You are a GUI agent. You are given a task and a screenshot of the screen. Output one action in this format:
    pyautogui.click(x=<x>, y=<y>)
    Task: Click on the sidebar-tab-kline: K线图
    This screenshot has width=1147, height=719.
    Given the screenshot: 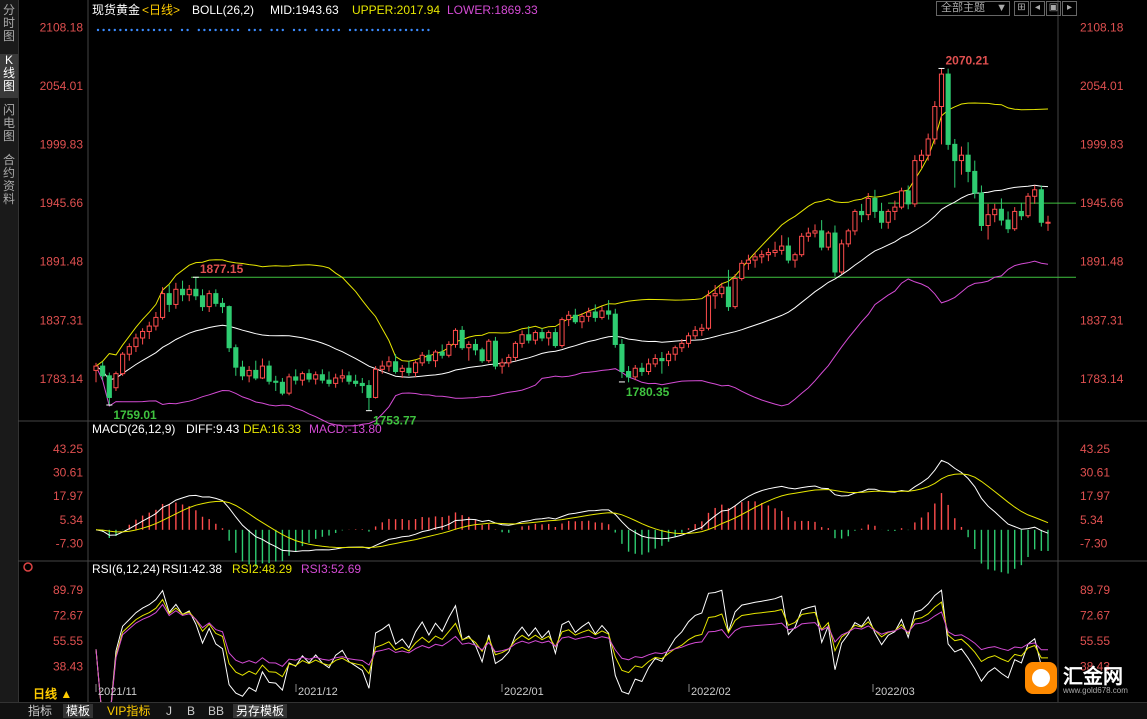 What is the action you would take?
    pyautogui.click(x=9, y=76)
    